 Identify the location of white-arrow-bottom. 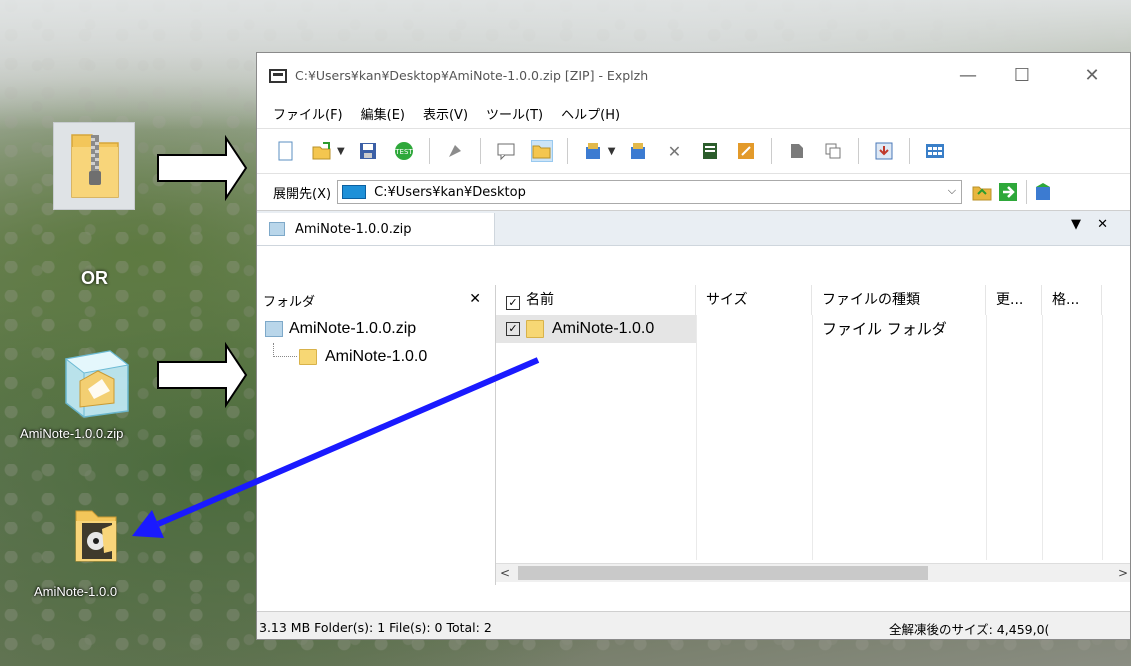
(202, 375).